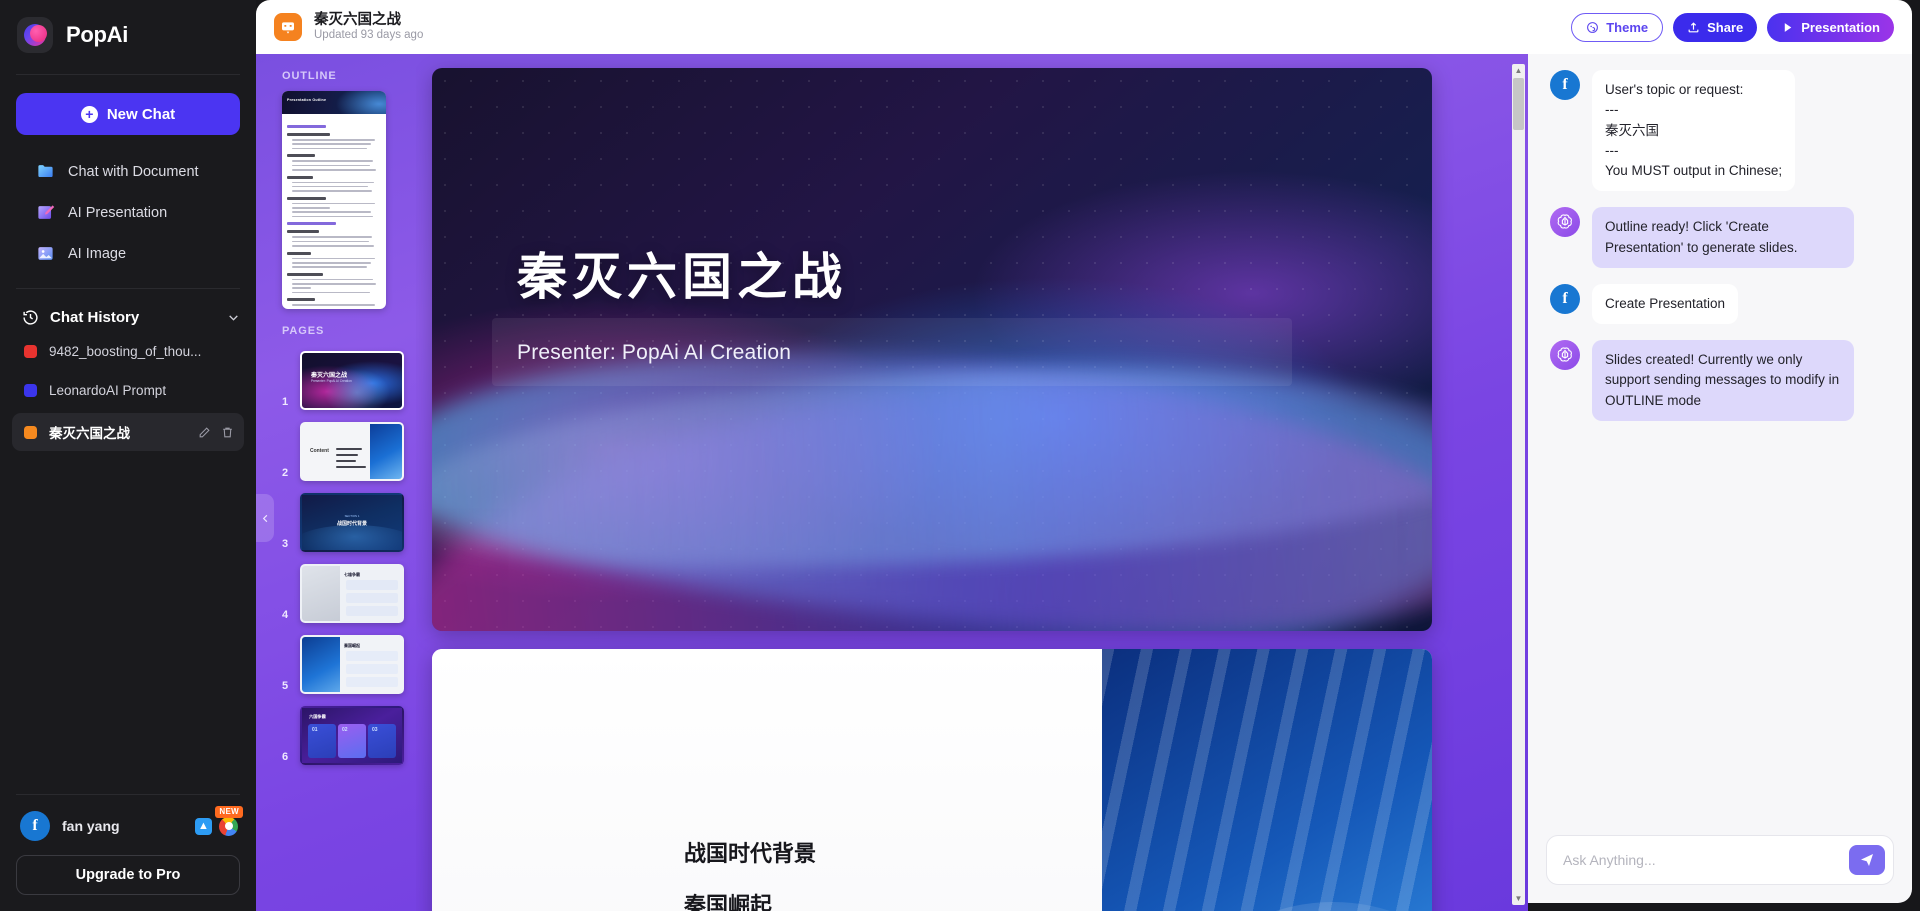 Image resolution: width=1920 pixels, height=911 pixels. Describe the element at coordinates (45, 253) in the screenshot. I see `image-icon` at that location.